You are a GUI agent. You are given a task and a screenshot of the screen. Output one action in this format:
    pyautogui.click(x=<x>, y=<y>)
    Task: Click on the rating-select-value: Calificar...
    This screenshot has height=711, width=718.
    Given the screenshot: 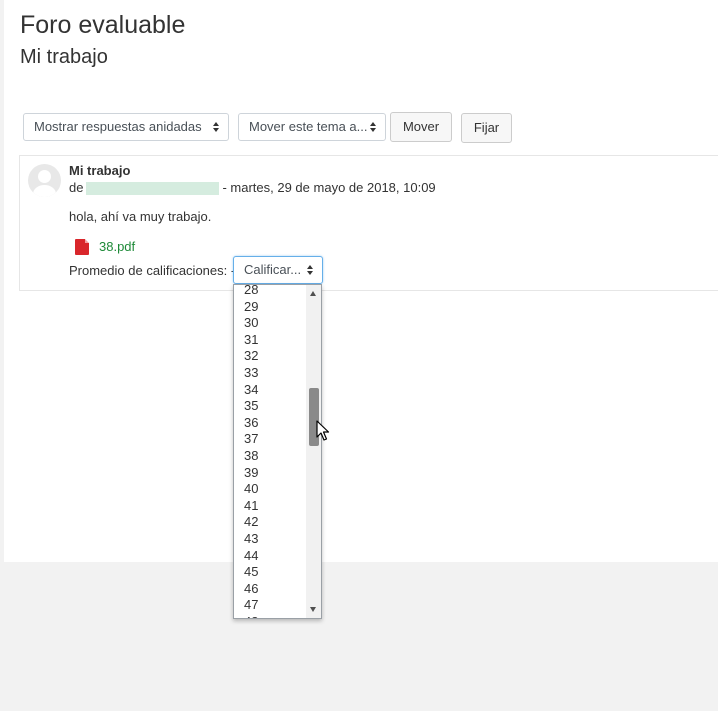 What is the action you would take?
    pyautogui.click(x=273, y=269)
    